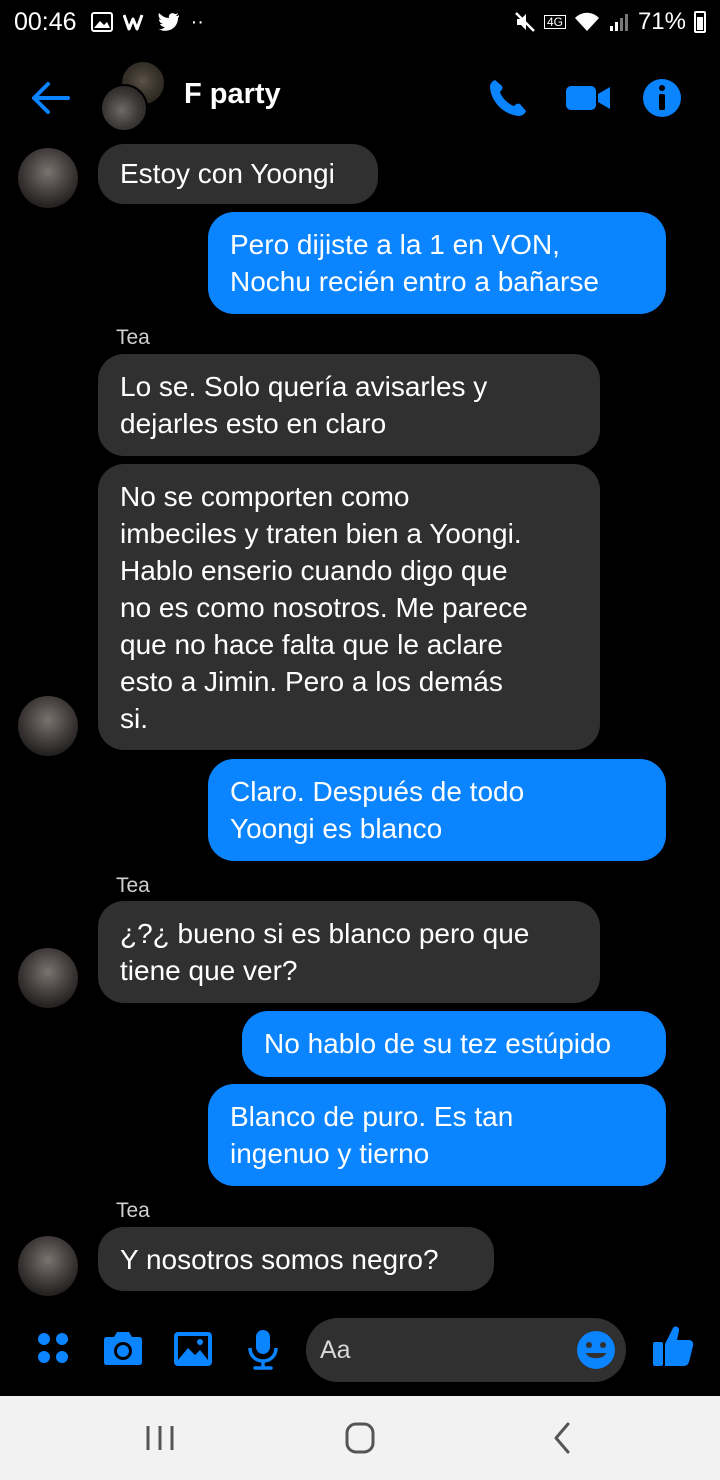 Image resolution: width=720 pixels, height=1480 pixels. I want to click on back-icon, so click(564, 1438).